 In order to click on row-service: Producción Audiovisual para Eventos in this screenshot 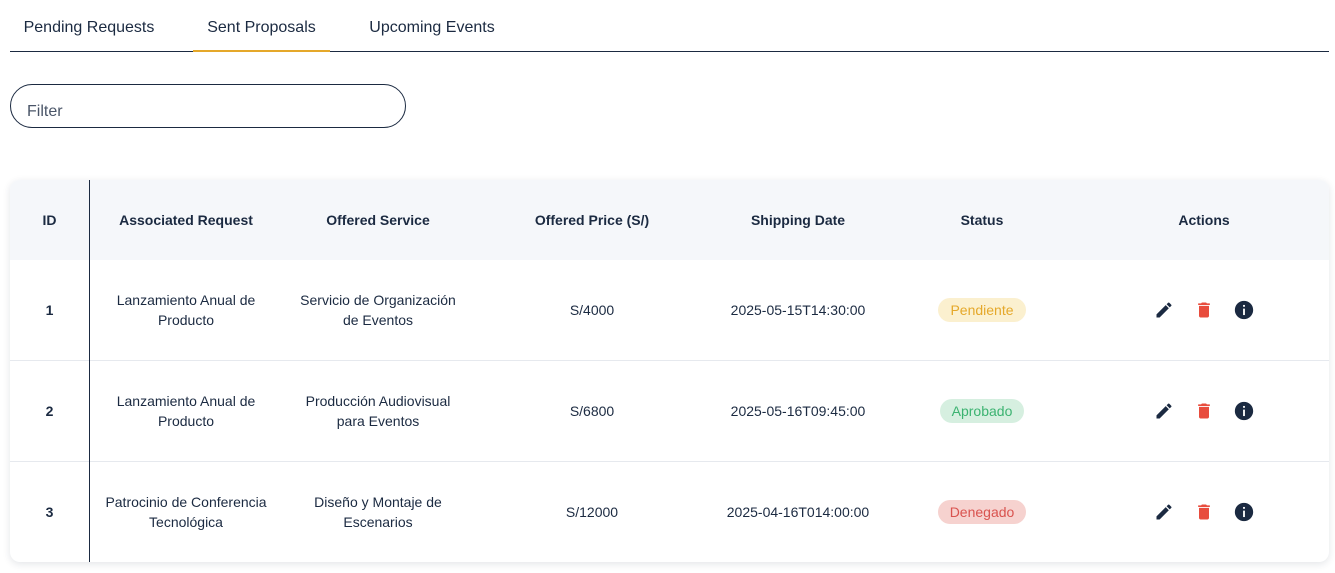, I will do `click(378, 411)`.